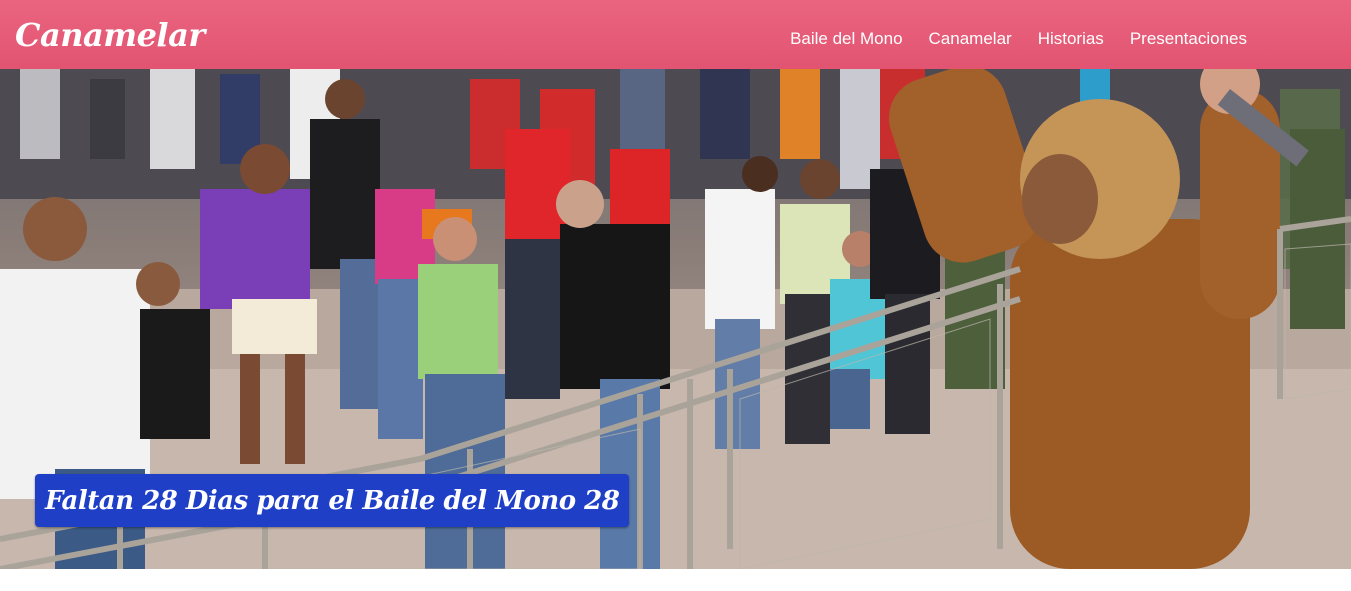 The width and height of the screenshot is (1351, 591). I want to click on nav-link-presentaciones: Presentaciones, so click(1188, 39).